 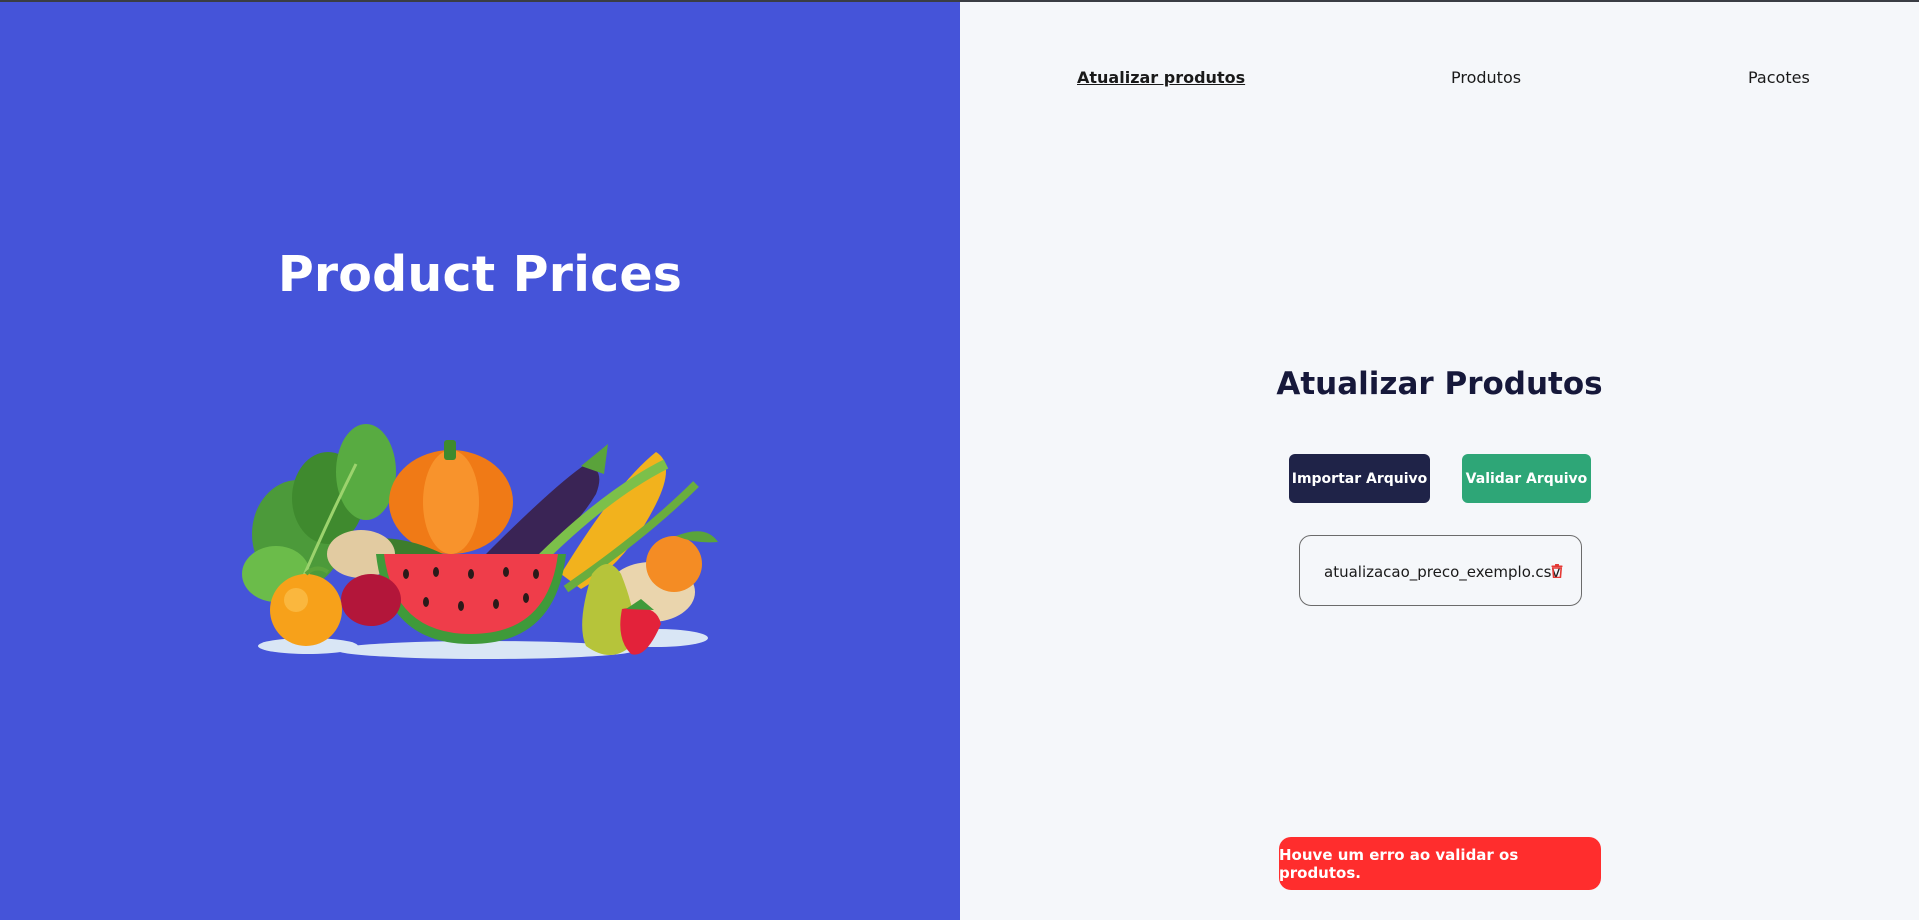 What do you see at coordinates (959, 1) in the screenshot?
I see `window-top-border` at bounding box center [959, 1].